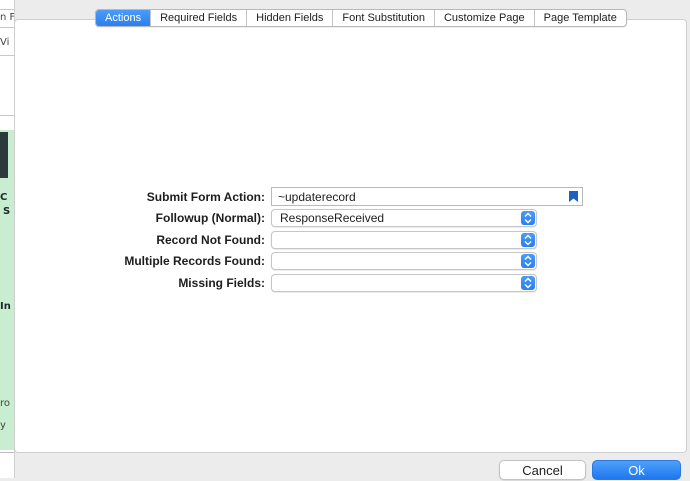 Image resolution: width=690 pixels, height=481 pixels. What do you see at coordinates (5, 403) in the screenshot?
I see `background-fragment: ro` at bounding box center [5, 403].